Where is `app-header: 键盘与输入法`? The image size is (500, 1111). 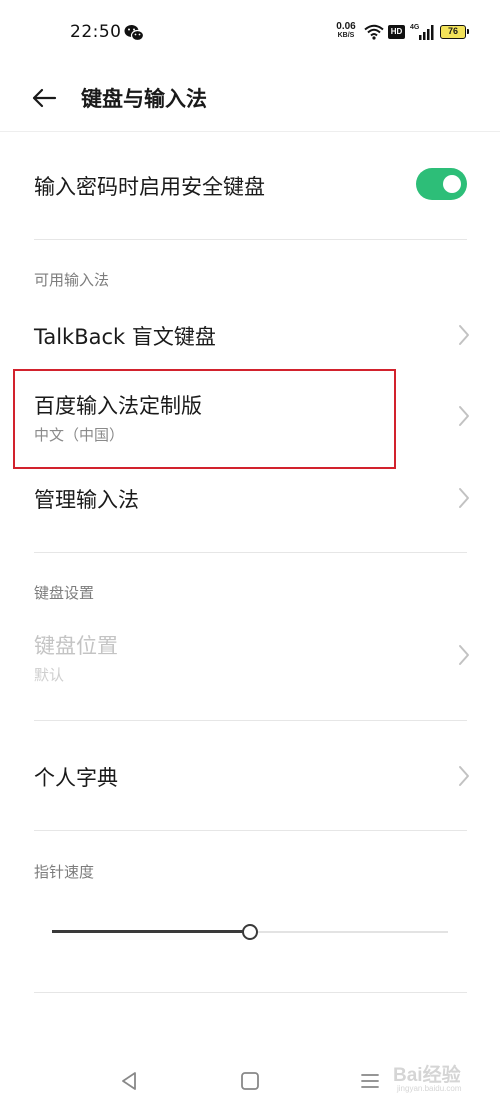 app-header: 键盘与输入法 is located at coordinates (250, 99).